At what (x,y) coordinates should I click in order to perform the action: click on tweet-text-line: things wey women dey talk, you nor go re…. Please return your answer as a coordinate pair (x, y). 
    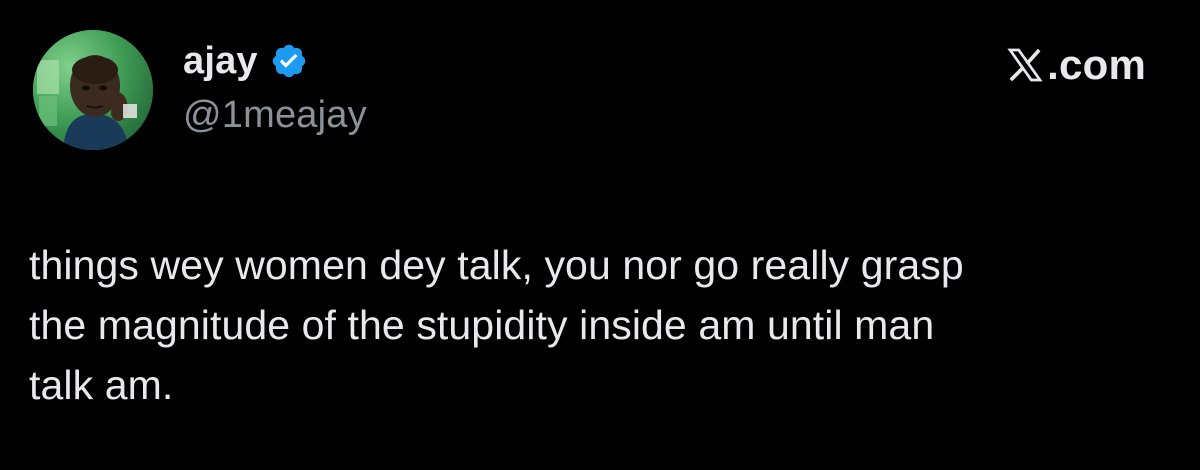
    Looking at the image, I should click on (496, 265).